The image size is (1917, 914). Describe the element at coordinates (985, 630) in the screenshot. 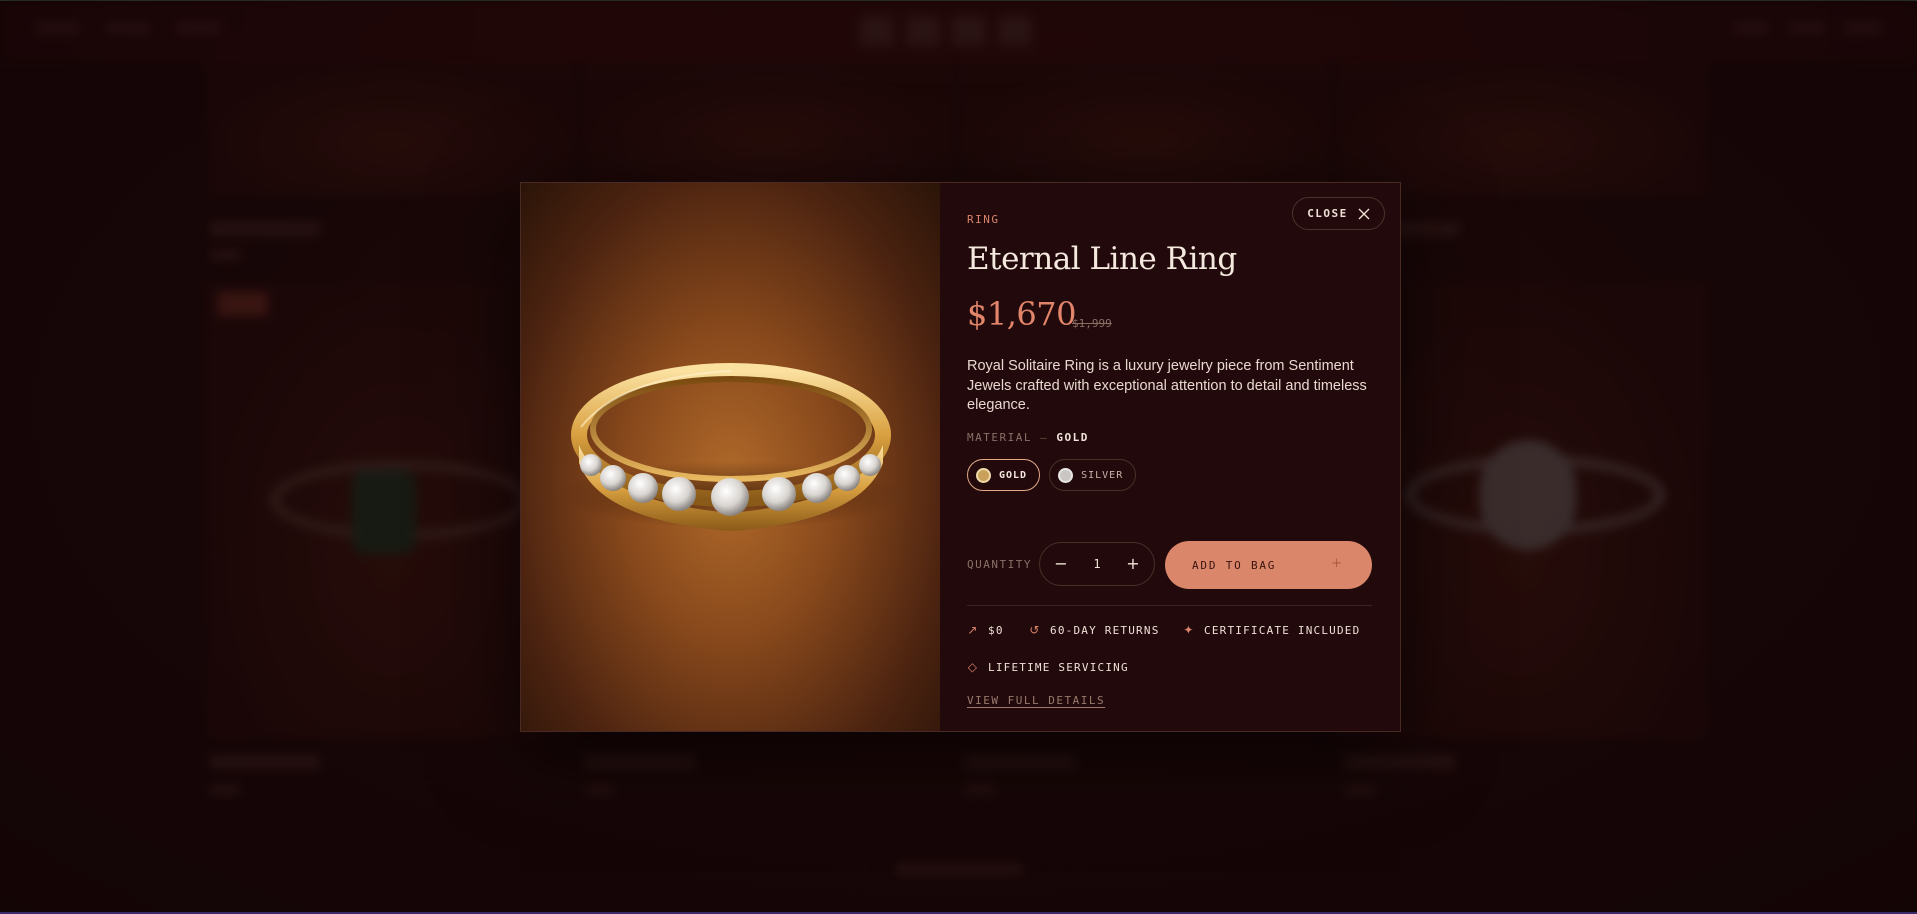

I see `feature-shipping: ↗ $0` at that location.